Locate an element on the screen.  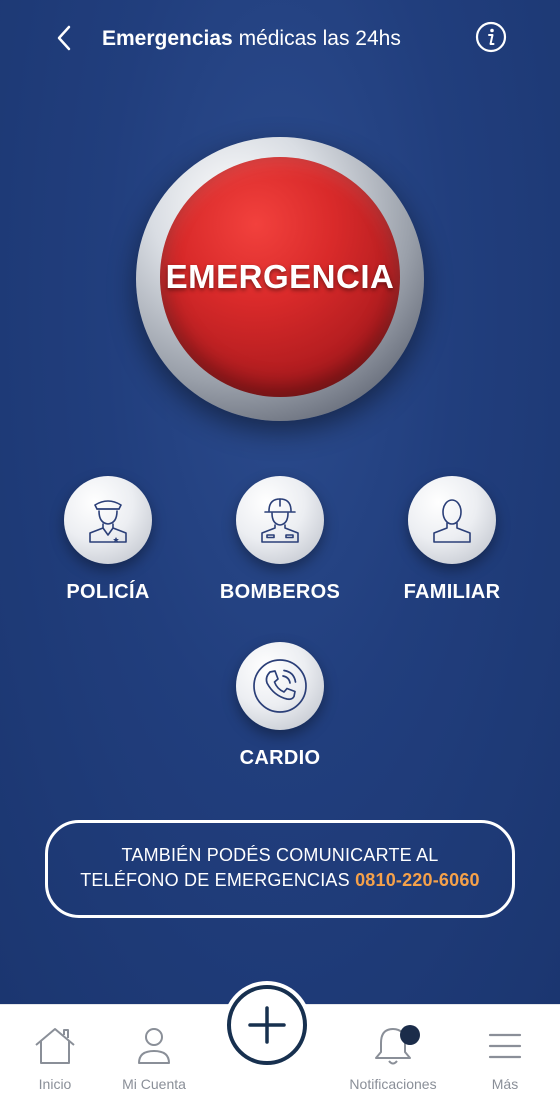
police-icon is located at coordinates (108, 521).